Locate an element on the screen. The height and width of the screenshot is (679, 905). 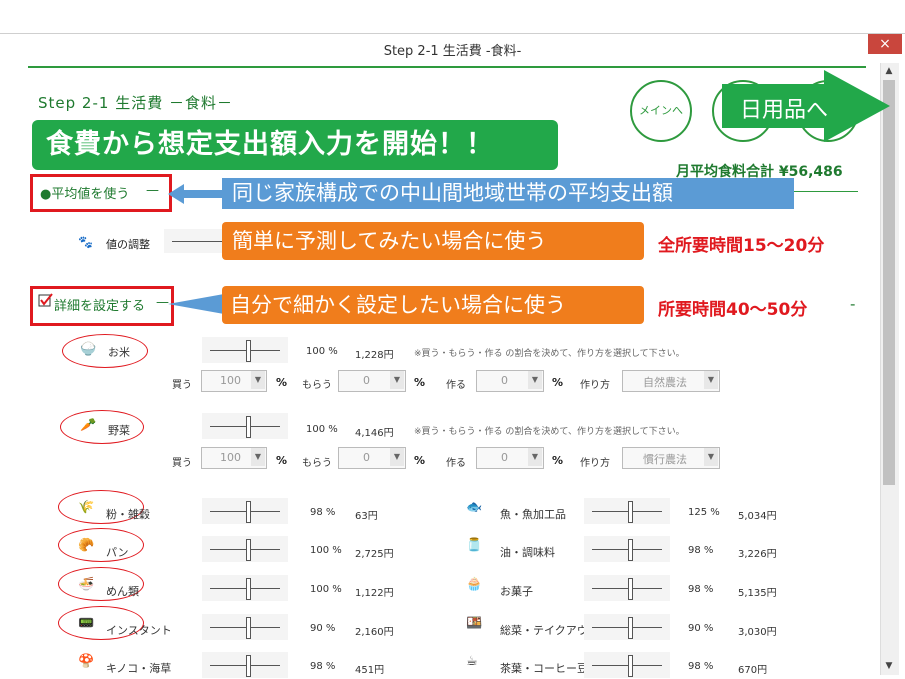
right-item-yen: 5,135円 is located at coordinates (757, 593).